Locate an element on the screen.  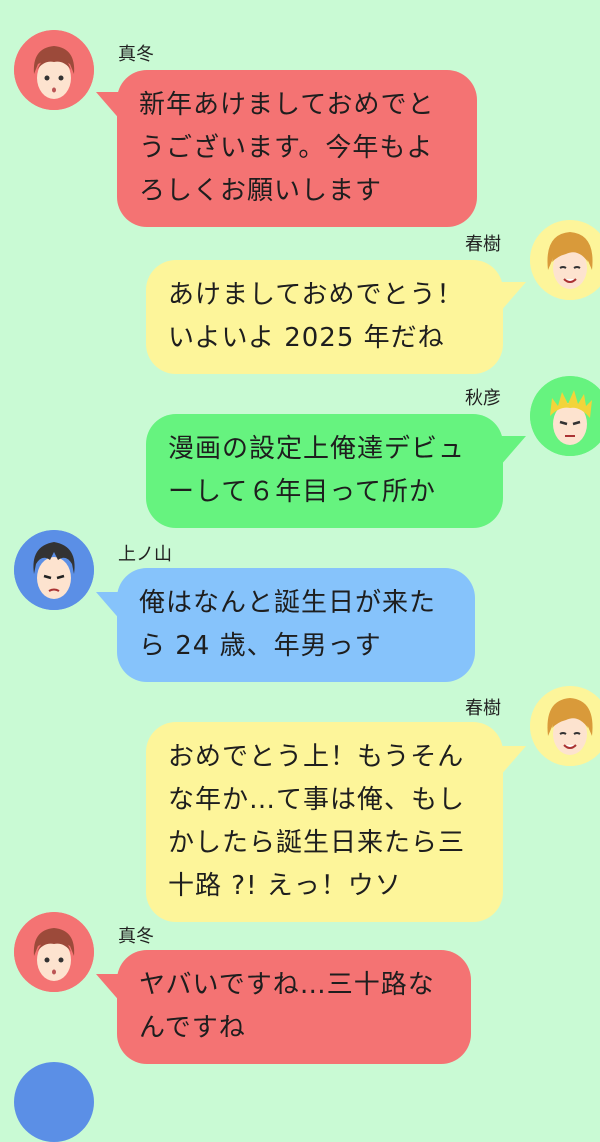
message-line: 新年あけましておめでと is located at coordinates (287, 105).